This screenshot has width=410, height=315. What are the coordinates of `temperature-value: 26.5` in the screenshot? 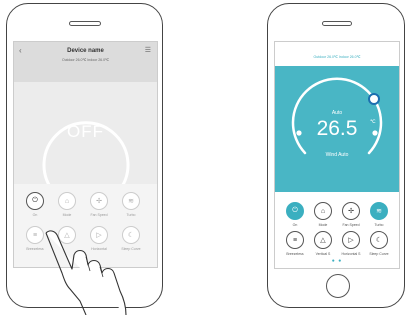 It's located at (337, 128).